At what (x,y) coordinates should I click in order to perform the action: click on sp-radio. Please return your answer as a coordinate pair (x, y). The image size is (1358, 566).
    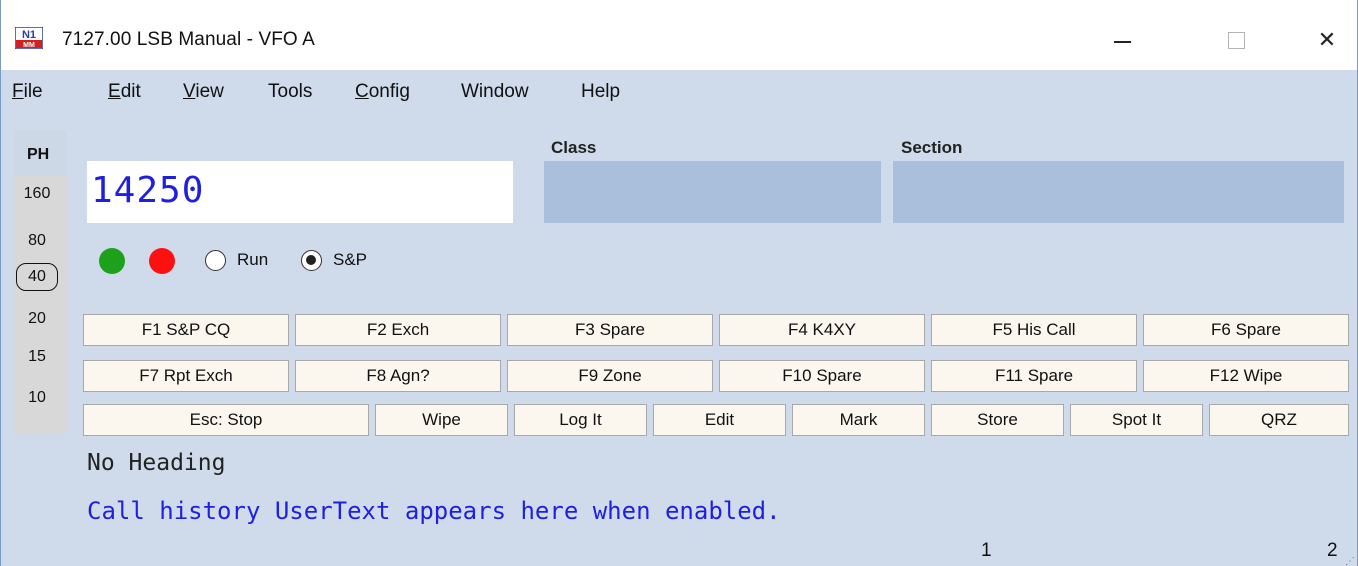
    Looking at the image, I should click on (311, 260).